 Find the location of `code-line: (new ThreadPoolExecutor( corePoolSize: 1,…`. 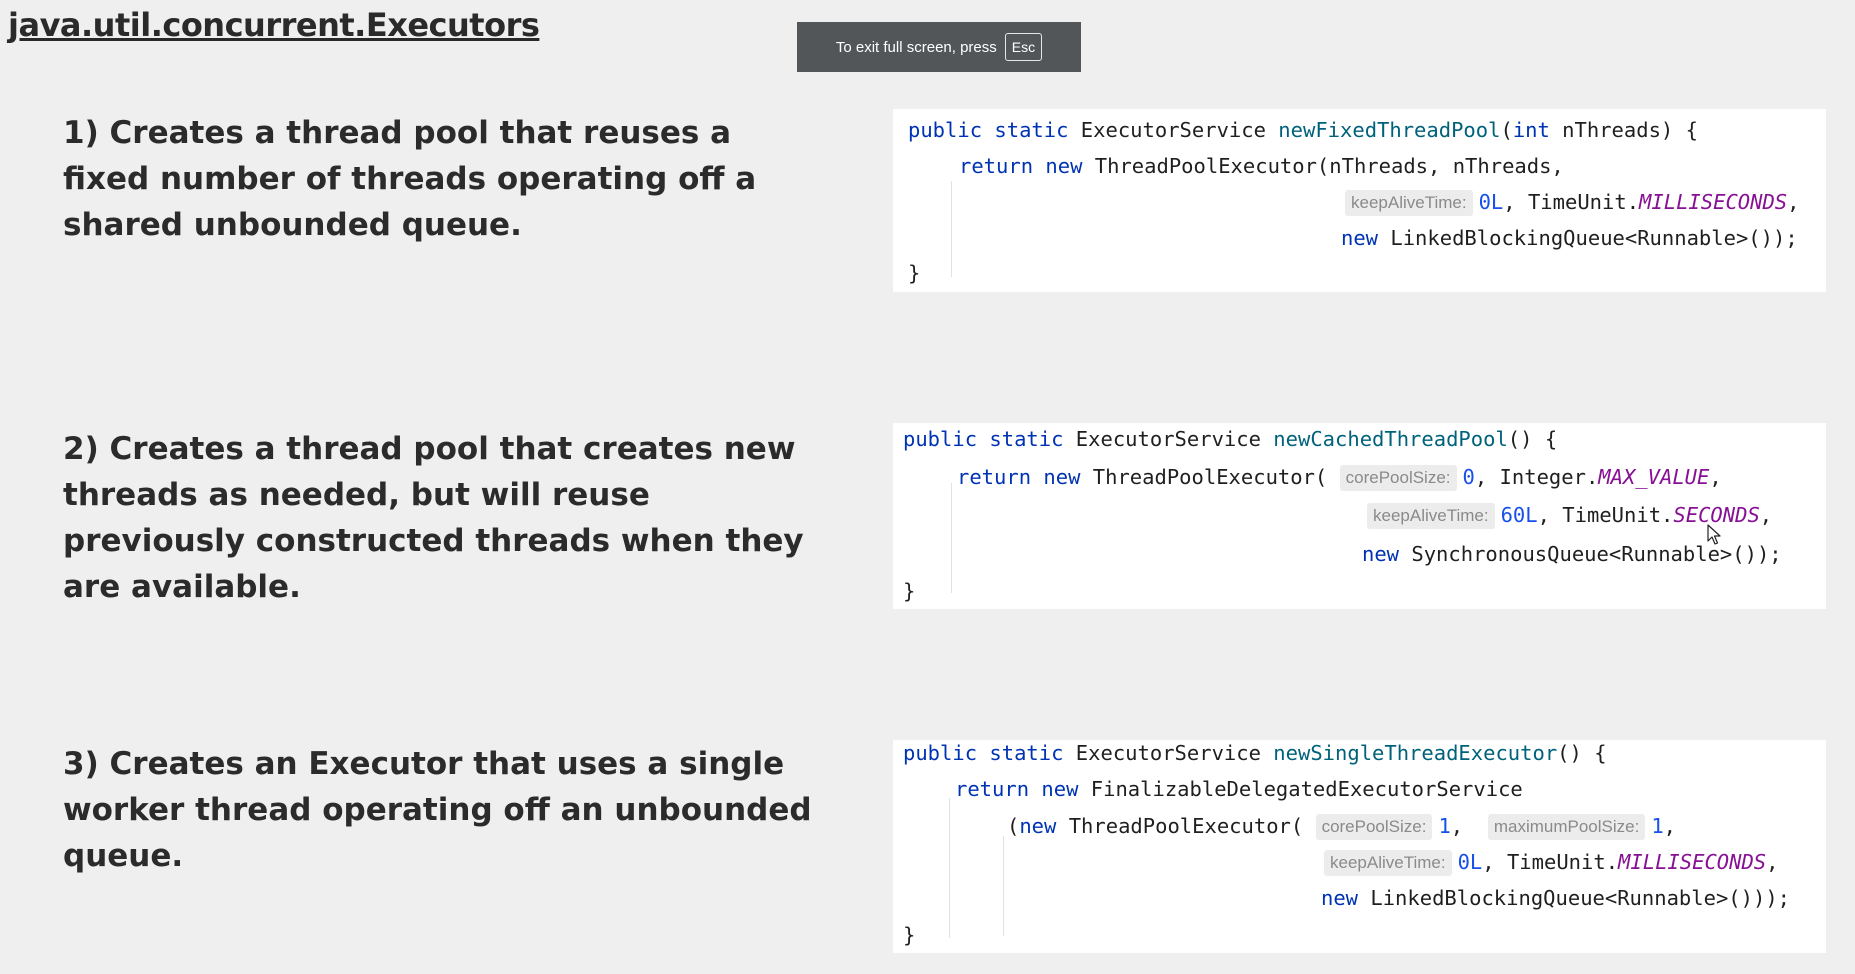

code-line: (new ThreadPoolExecutor( corePoolSize: 1,… is located at coordinates (1341, 826).